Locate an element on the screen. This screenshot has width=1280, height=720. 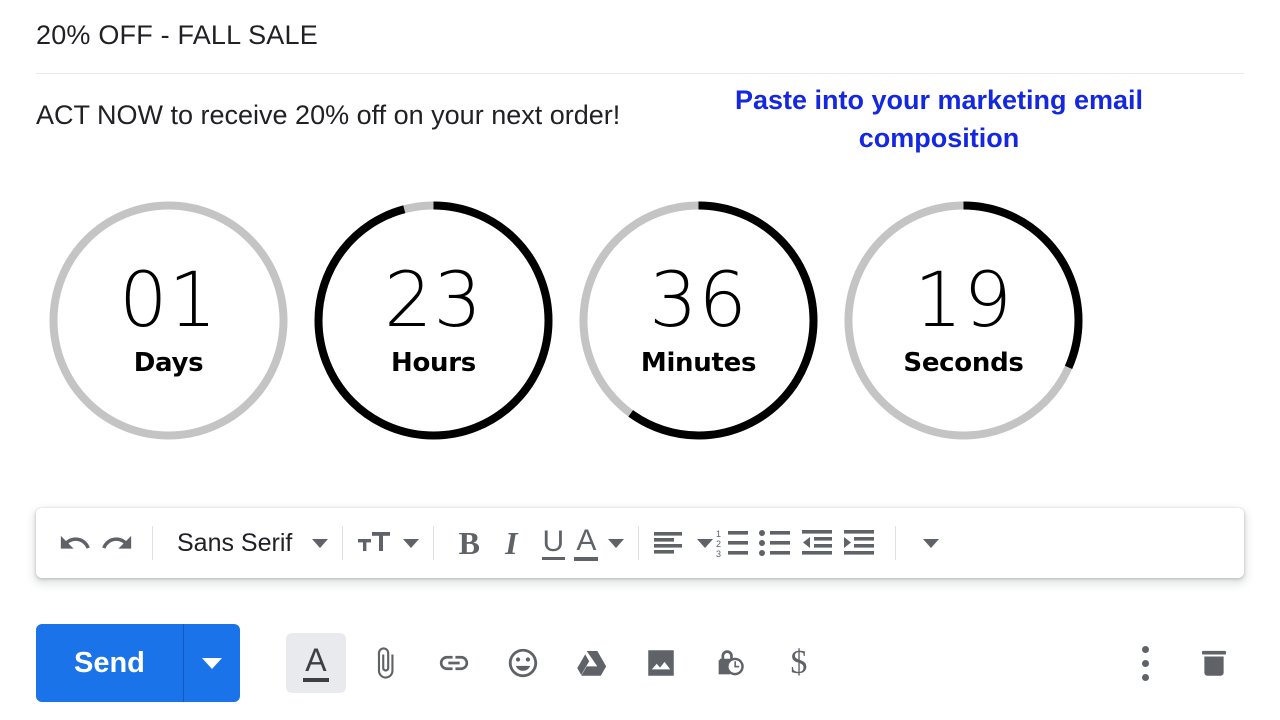
redo-button is located at coordinates (117, 543).